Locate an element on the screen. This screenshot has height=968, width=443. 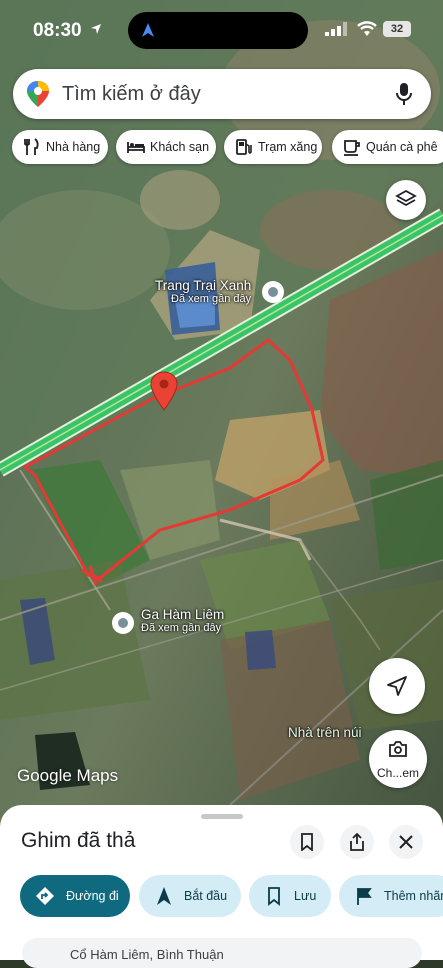
place-label-ga-ham-liem: Ga Hàm Liêm Đã xem gần đây is located at coordinates (182, 620).